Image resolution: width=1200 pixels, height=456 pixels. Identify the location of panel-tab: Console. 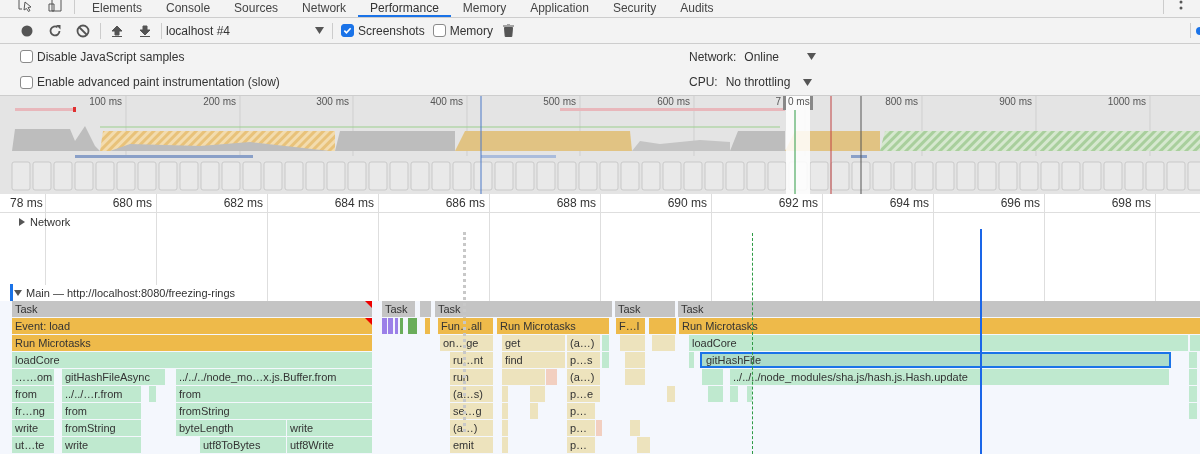
(188, 8).